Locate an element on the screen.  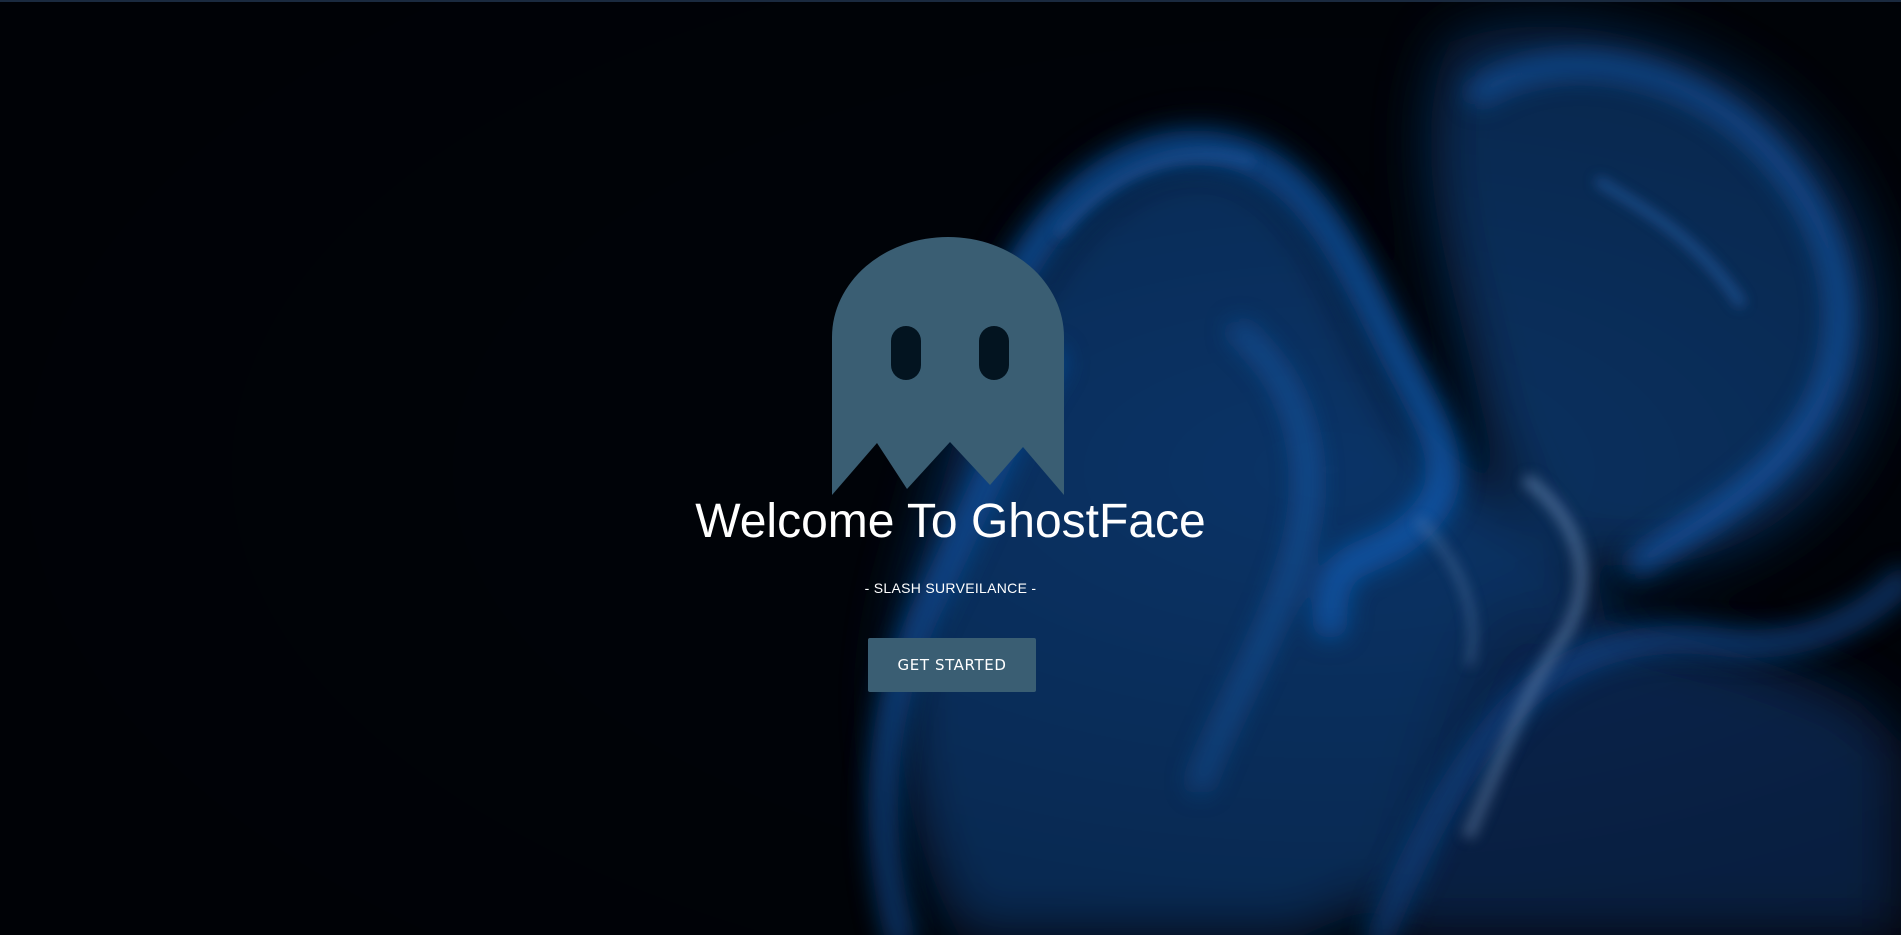
tagline: - SLASH SURVEILANCE - is located at coordinates (950, 588).